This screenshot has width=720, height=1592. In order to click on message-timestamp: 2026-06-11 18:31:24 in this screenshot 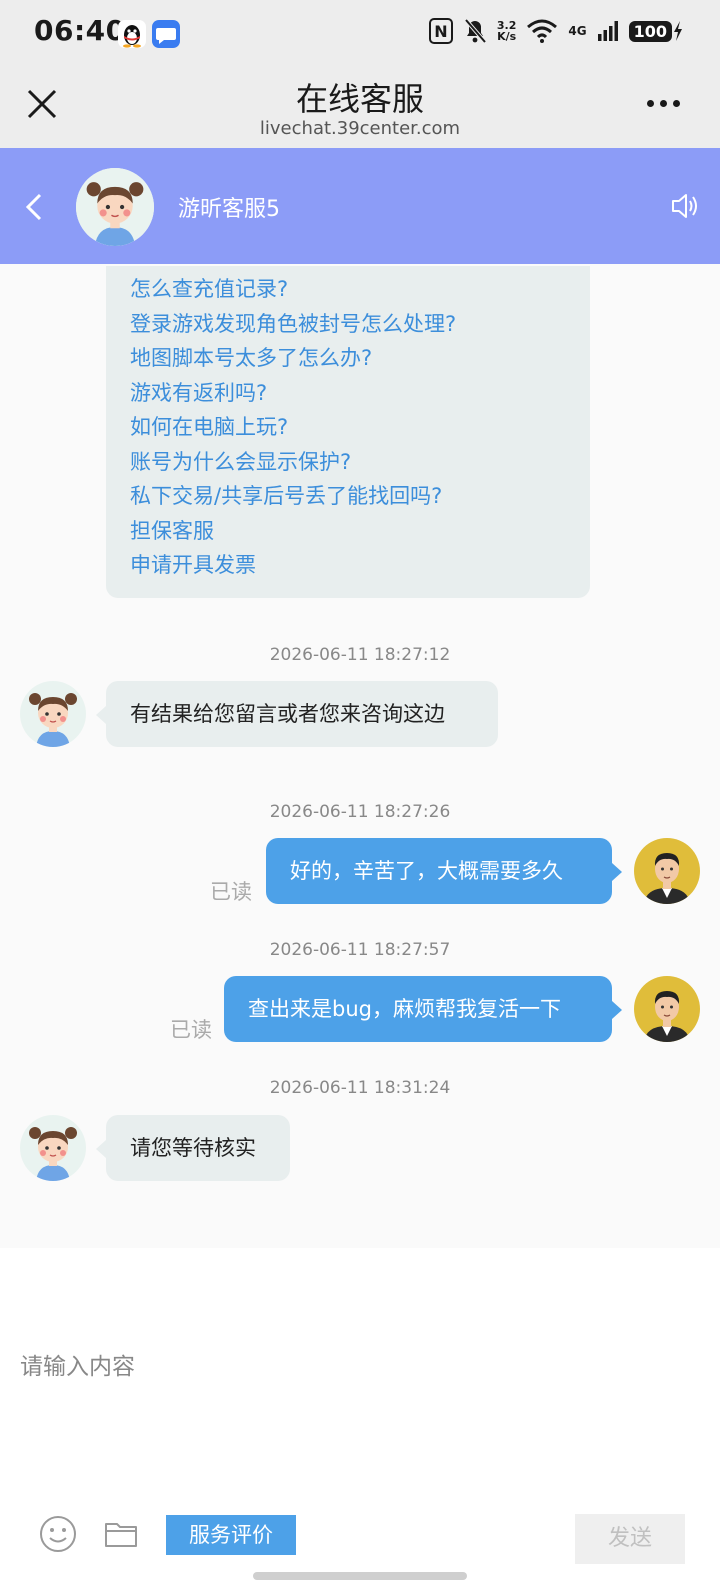, I will do `click(360, 1088)`.